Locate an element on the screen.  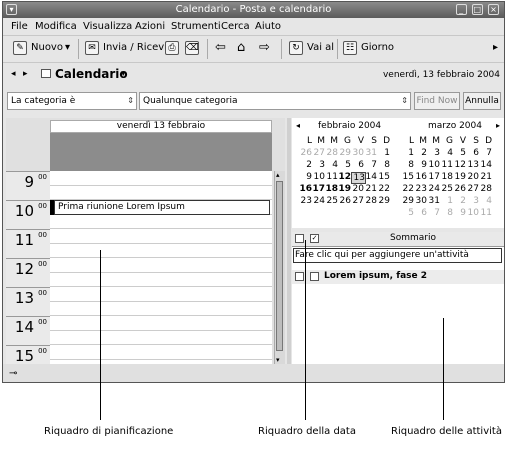
calendar-day: 16 is located at coordinates (305, 189).